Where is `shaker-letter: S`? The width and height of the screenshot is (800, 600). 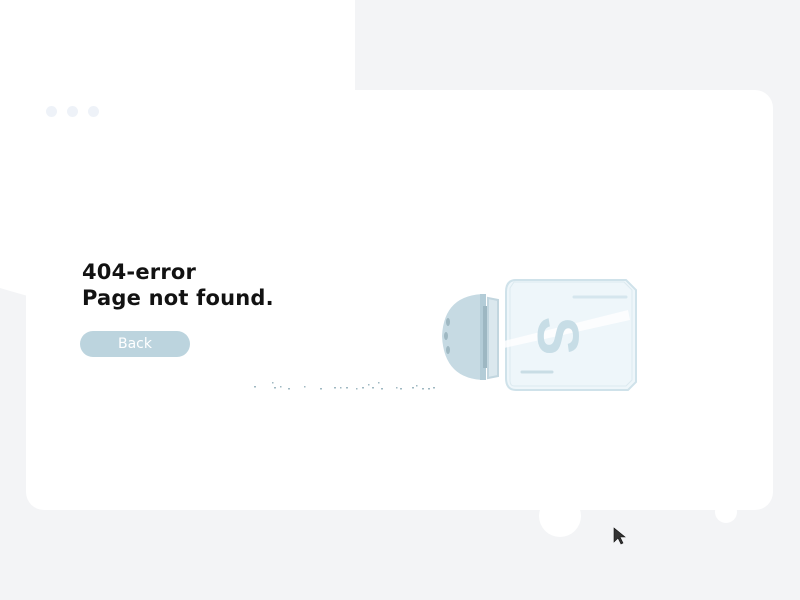
shaker-letter: S is located at coordinates (557, 336).